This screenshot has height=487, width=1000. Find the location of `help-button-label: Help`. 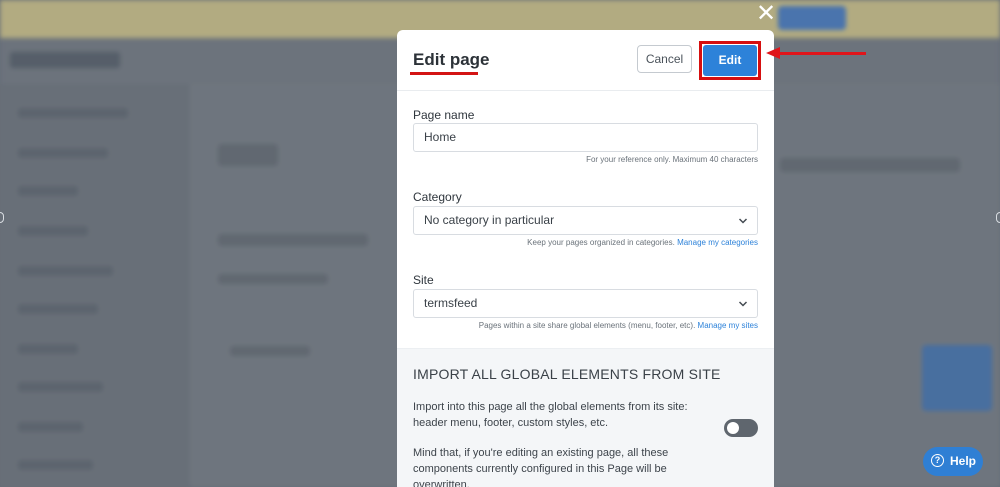

help-button-label: Help is located at coordinates (963, 461).